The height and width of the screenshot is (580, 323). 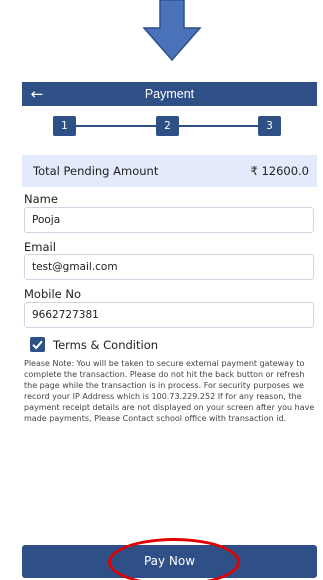 I want to click on email-label: Email, so click(x=40, y=247).